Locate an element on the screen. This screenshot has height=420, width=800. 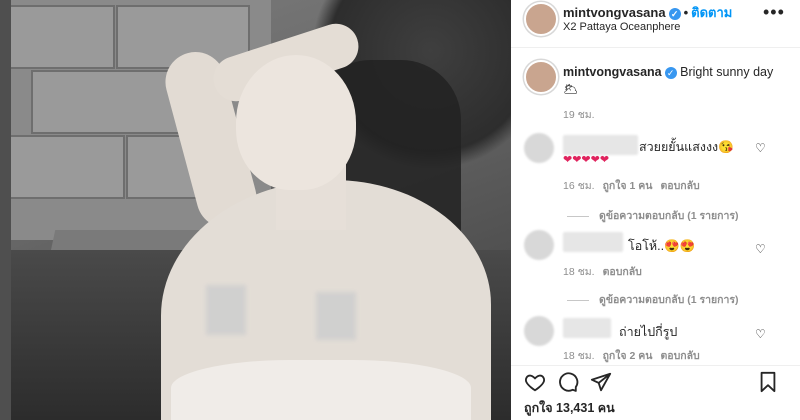
heart-icon is located at coordinates (535, 382).